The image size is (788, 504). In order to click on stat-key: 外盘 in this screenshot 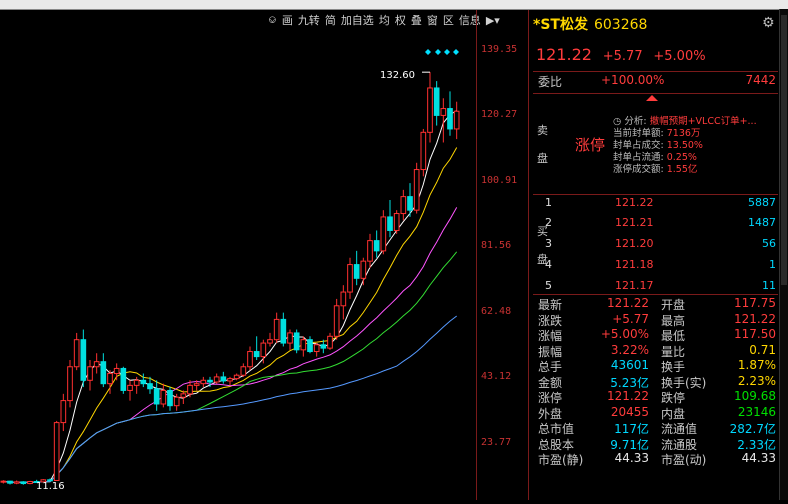, I will do `click(550, 413)`.